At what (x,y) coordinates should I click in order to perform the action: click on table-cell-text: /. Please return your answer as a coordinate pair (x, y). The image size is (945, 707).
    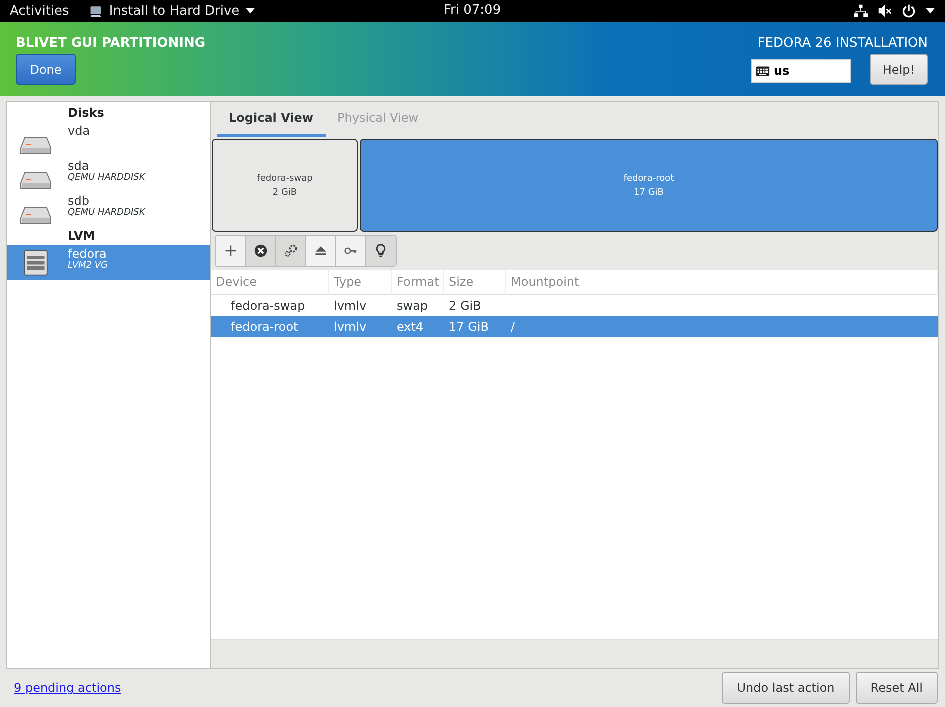
    Looking at the image, I should click on (513, 327).